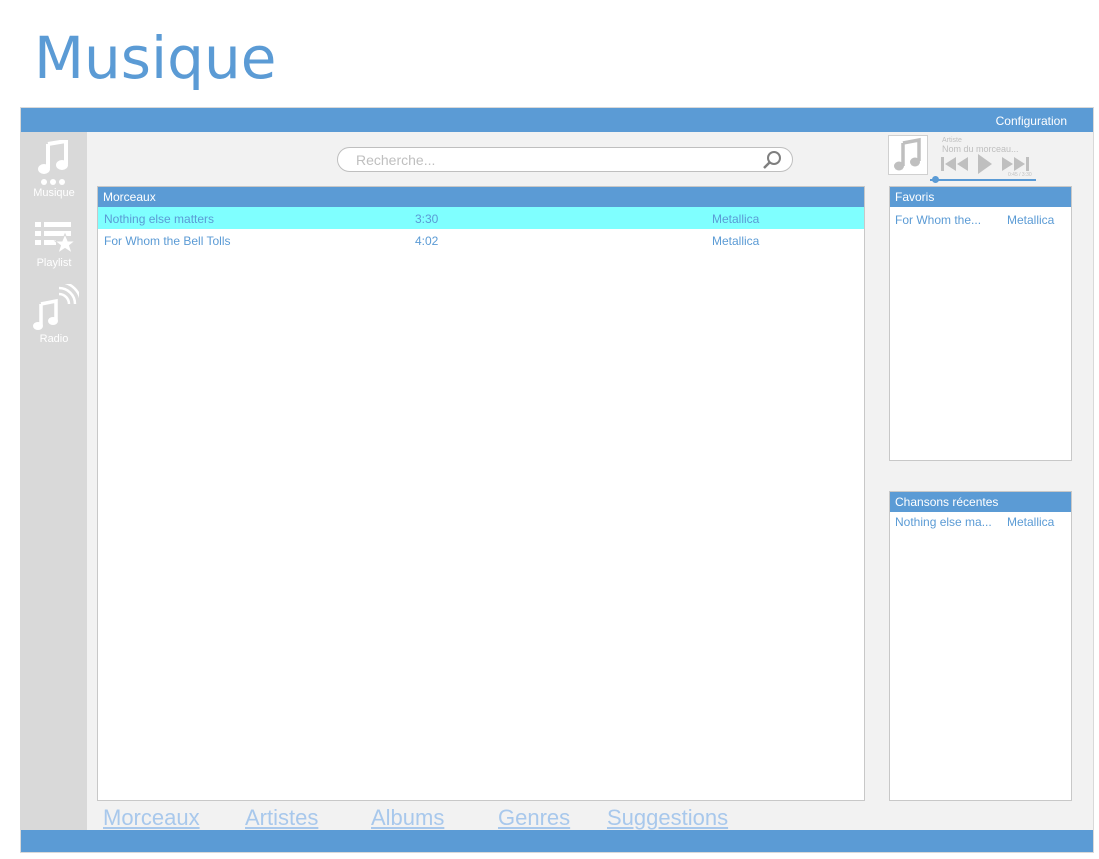 This screenshot has height=859, width=1099. I want to click on play-icon, so click(985, 164).